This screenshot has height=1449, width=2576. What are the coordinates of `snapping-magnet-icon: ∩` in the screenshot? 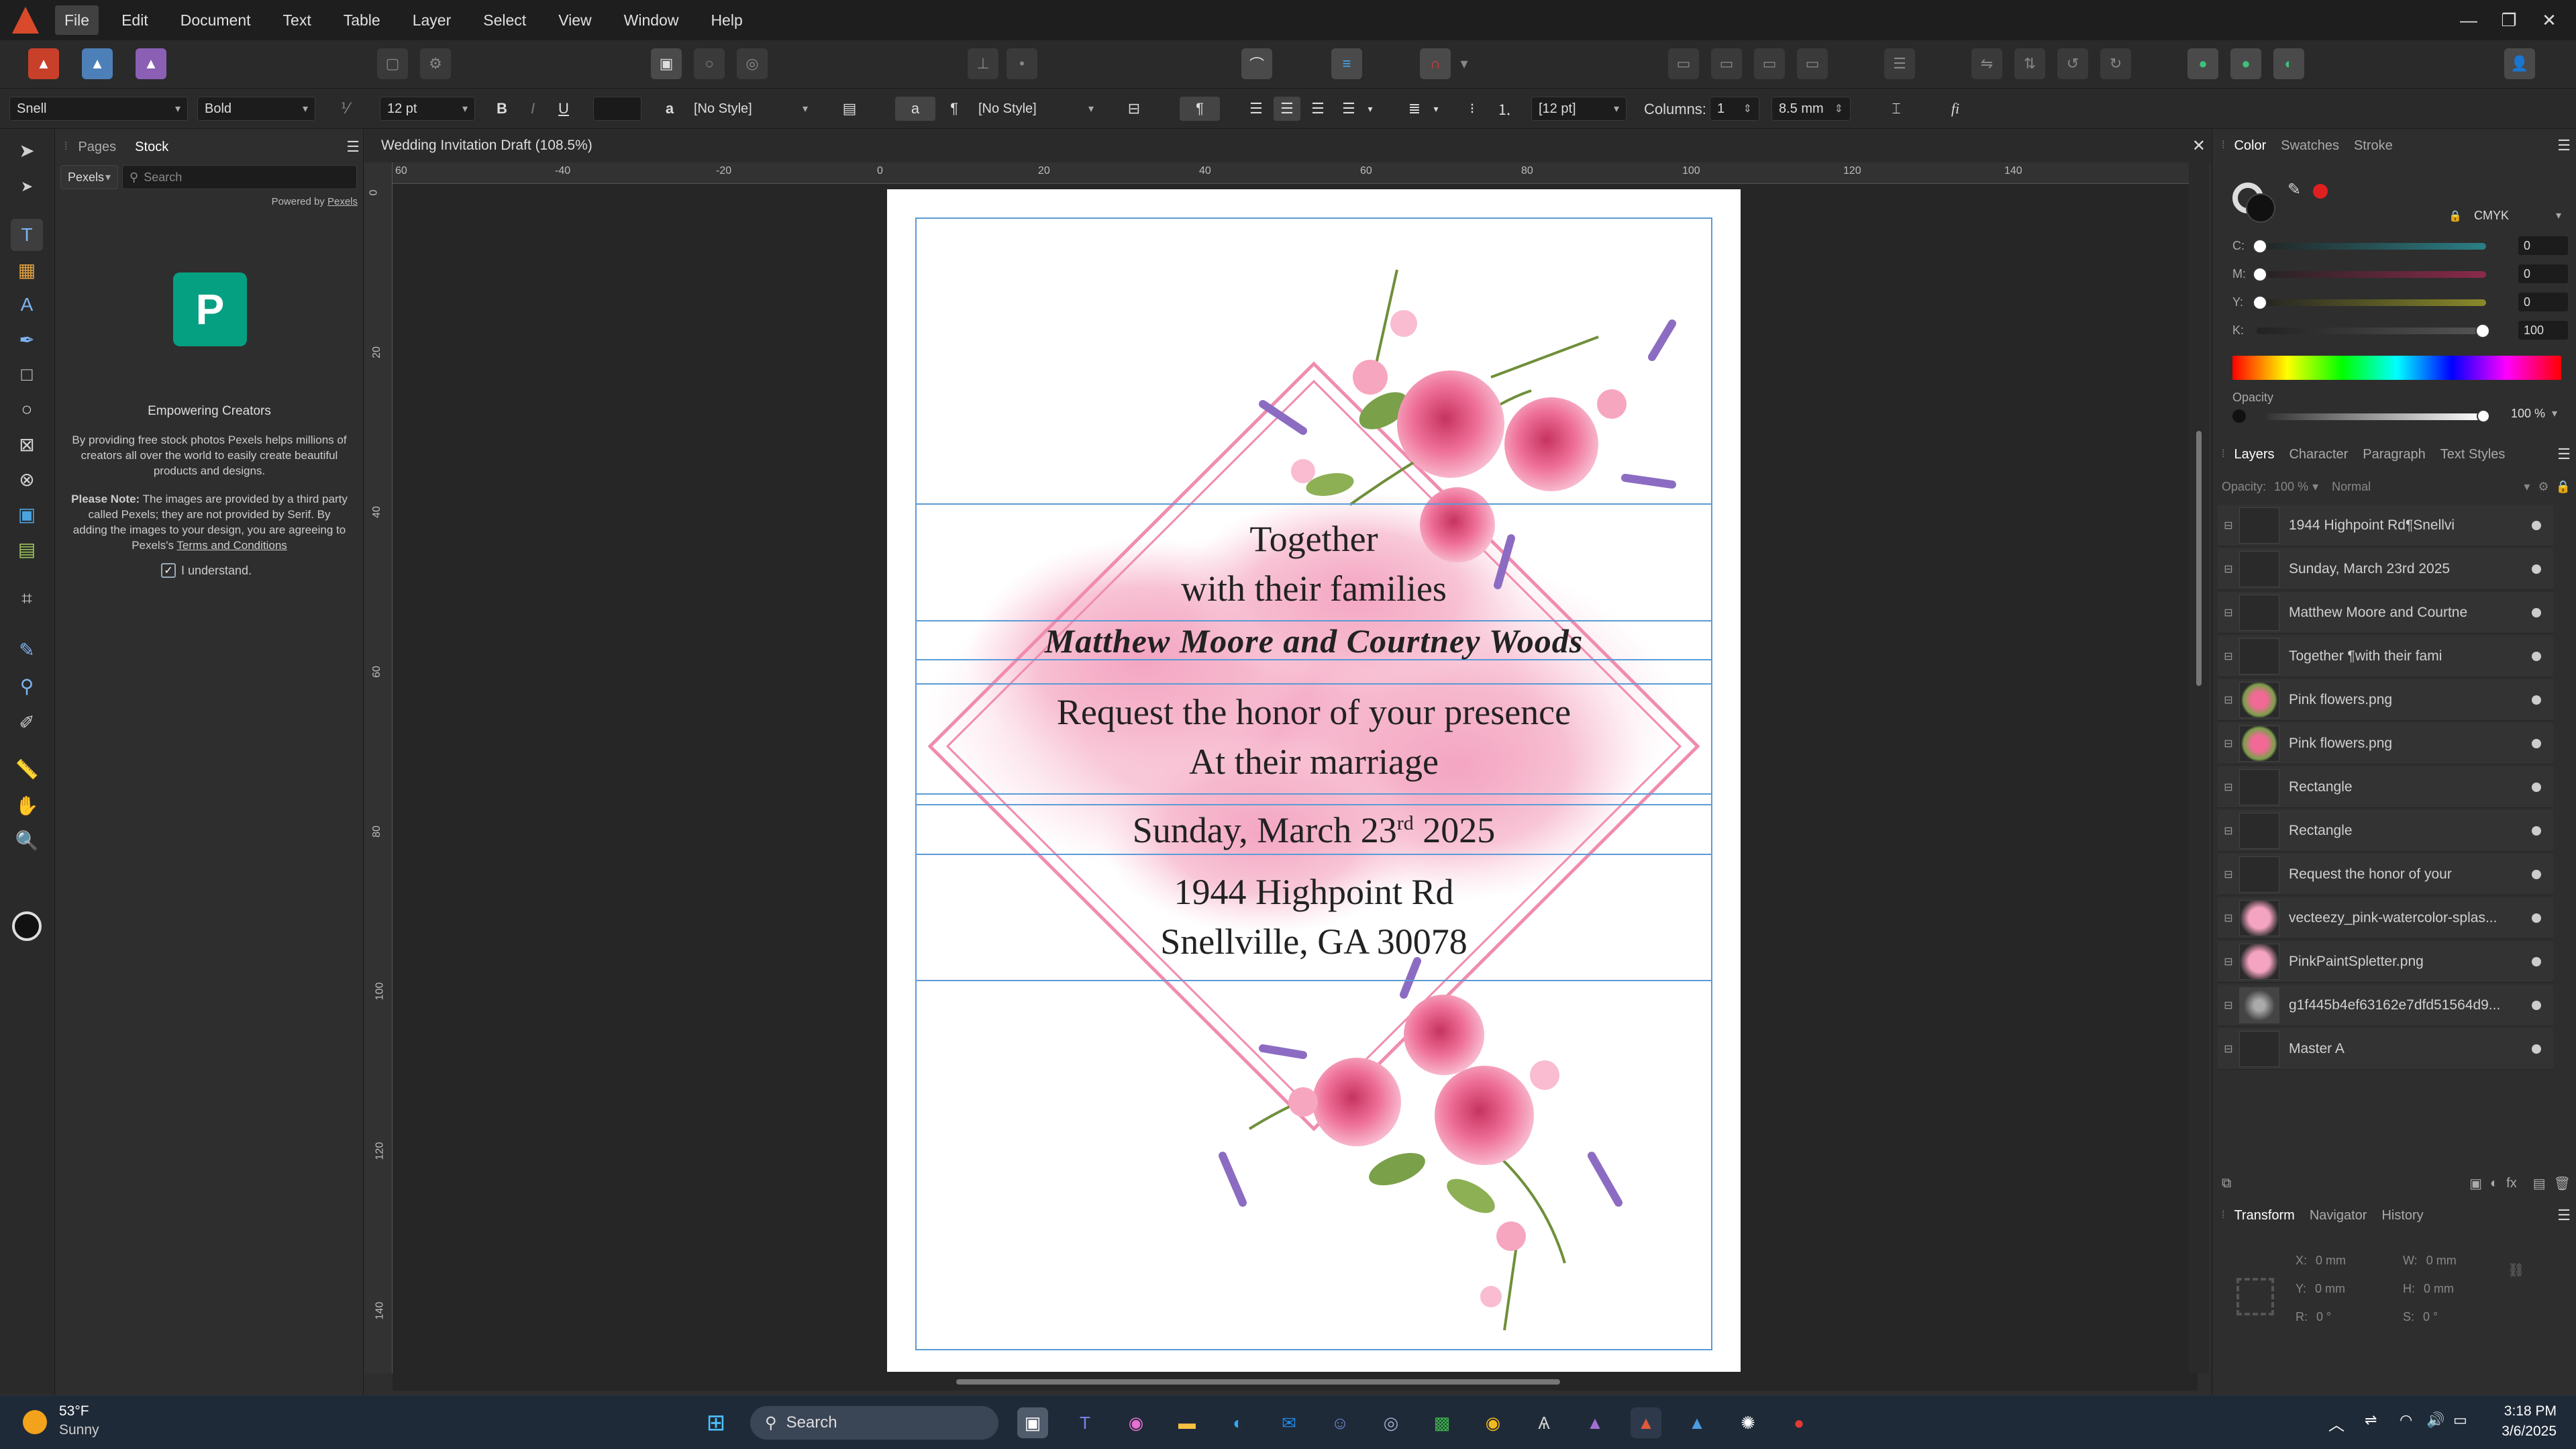 It's located at (1435, 63).